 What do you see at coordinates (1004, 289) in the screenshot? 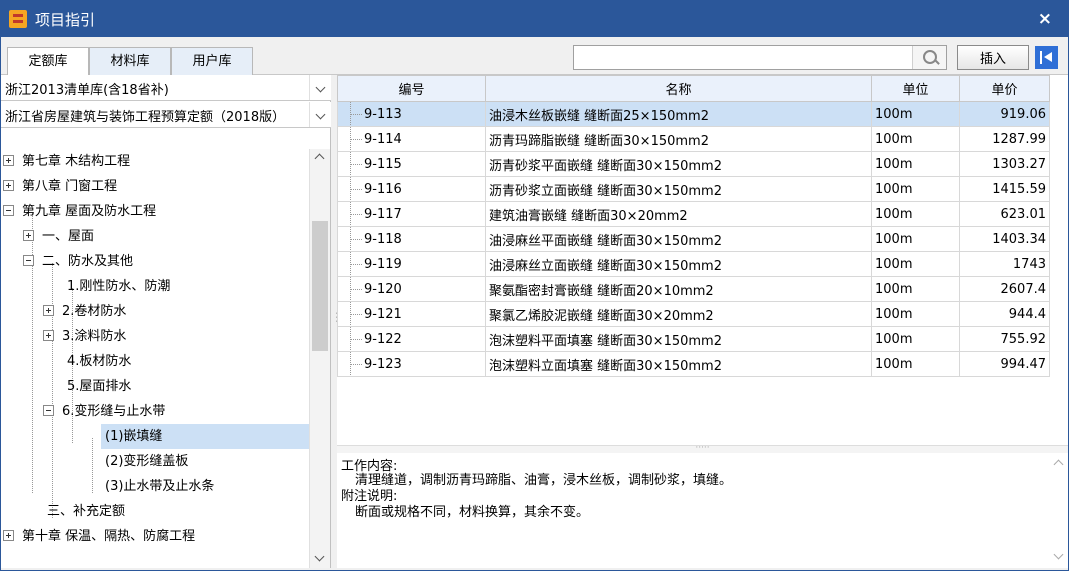
I see `cell-price: 2607.4` at bounding box center [1004, 289].